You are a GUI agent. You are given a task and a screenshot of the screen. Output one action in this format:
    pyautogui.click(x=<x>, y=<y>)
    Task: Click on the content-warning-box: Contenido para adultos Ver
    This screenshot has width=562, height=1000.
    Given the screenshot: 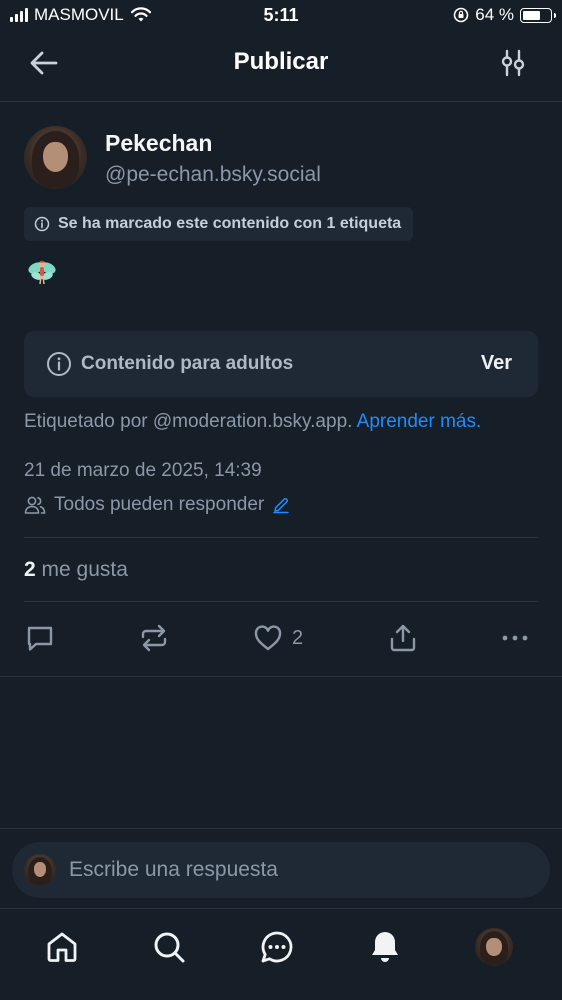 What is the action you would take?
    pyautogui.click(x=281, y=364)
    